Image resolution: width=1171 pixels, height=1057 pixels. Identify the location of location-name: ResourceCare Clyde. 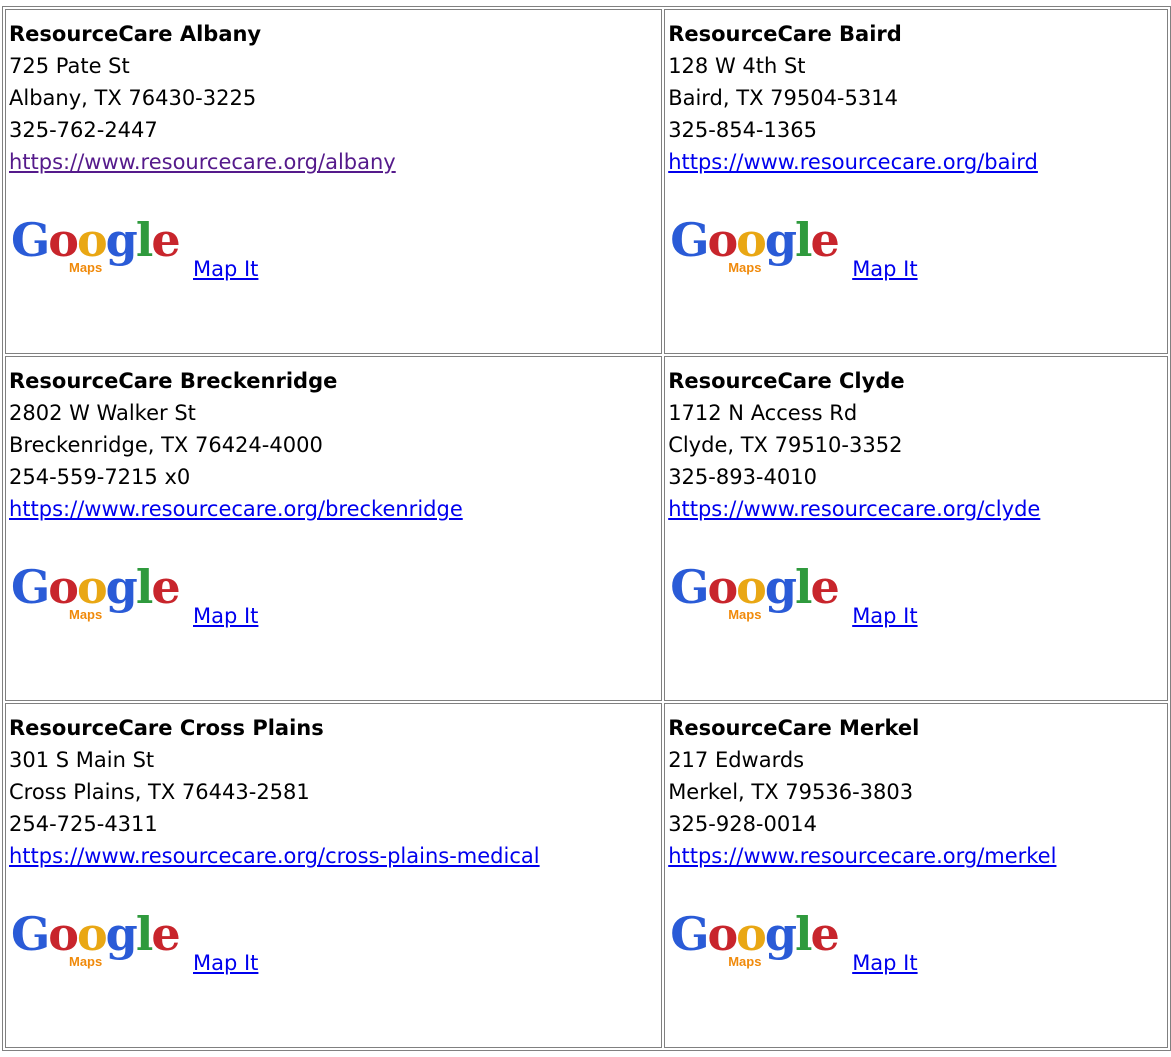
(786, 381).